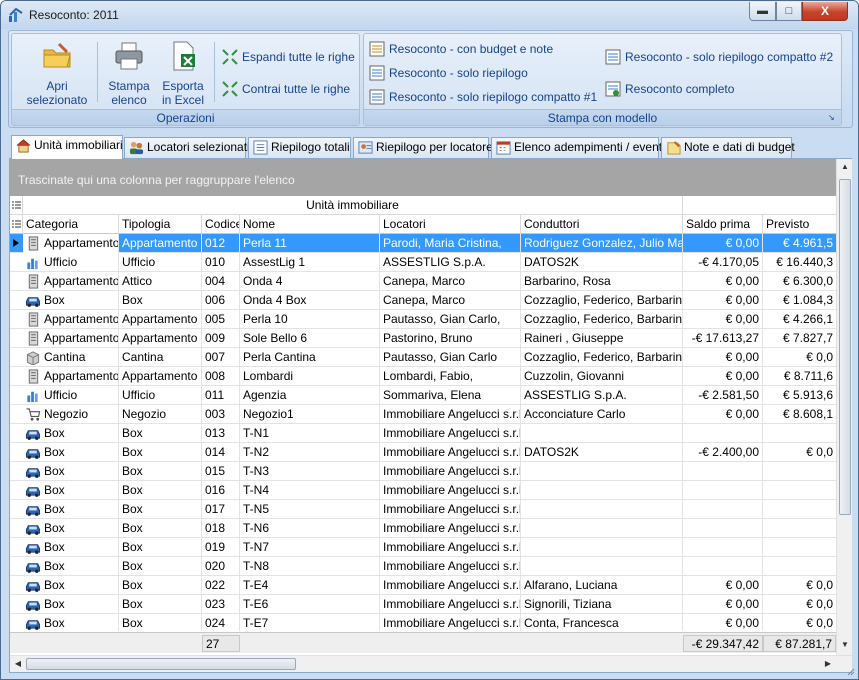  I want to click on band-unita-immobiliare: Unità immobiliare, so click(353, 205).